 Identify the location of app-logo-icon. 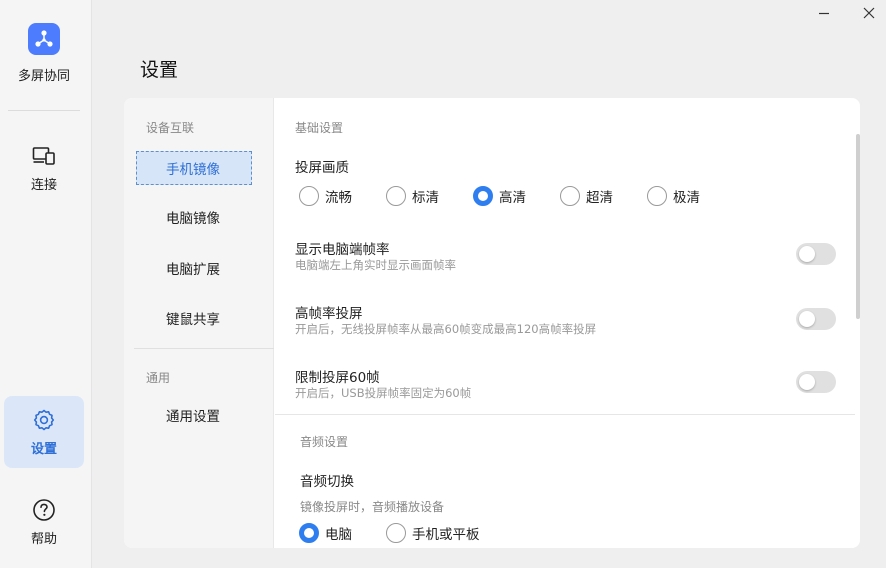
(44, 39).